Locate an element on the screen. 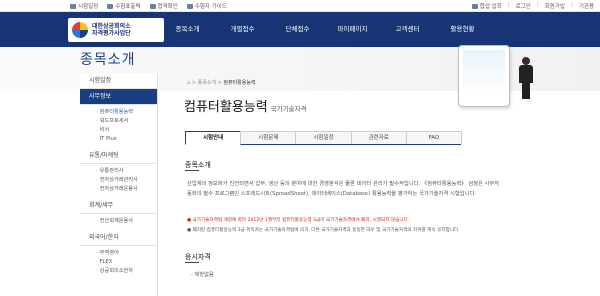  breadcrumb-current: 컴퓨터활용능력 is located at coordinates (239, 83).